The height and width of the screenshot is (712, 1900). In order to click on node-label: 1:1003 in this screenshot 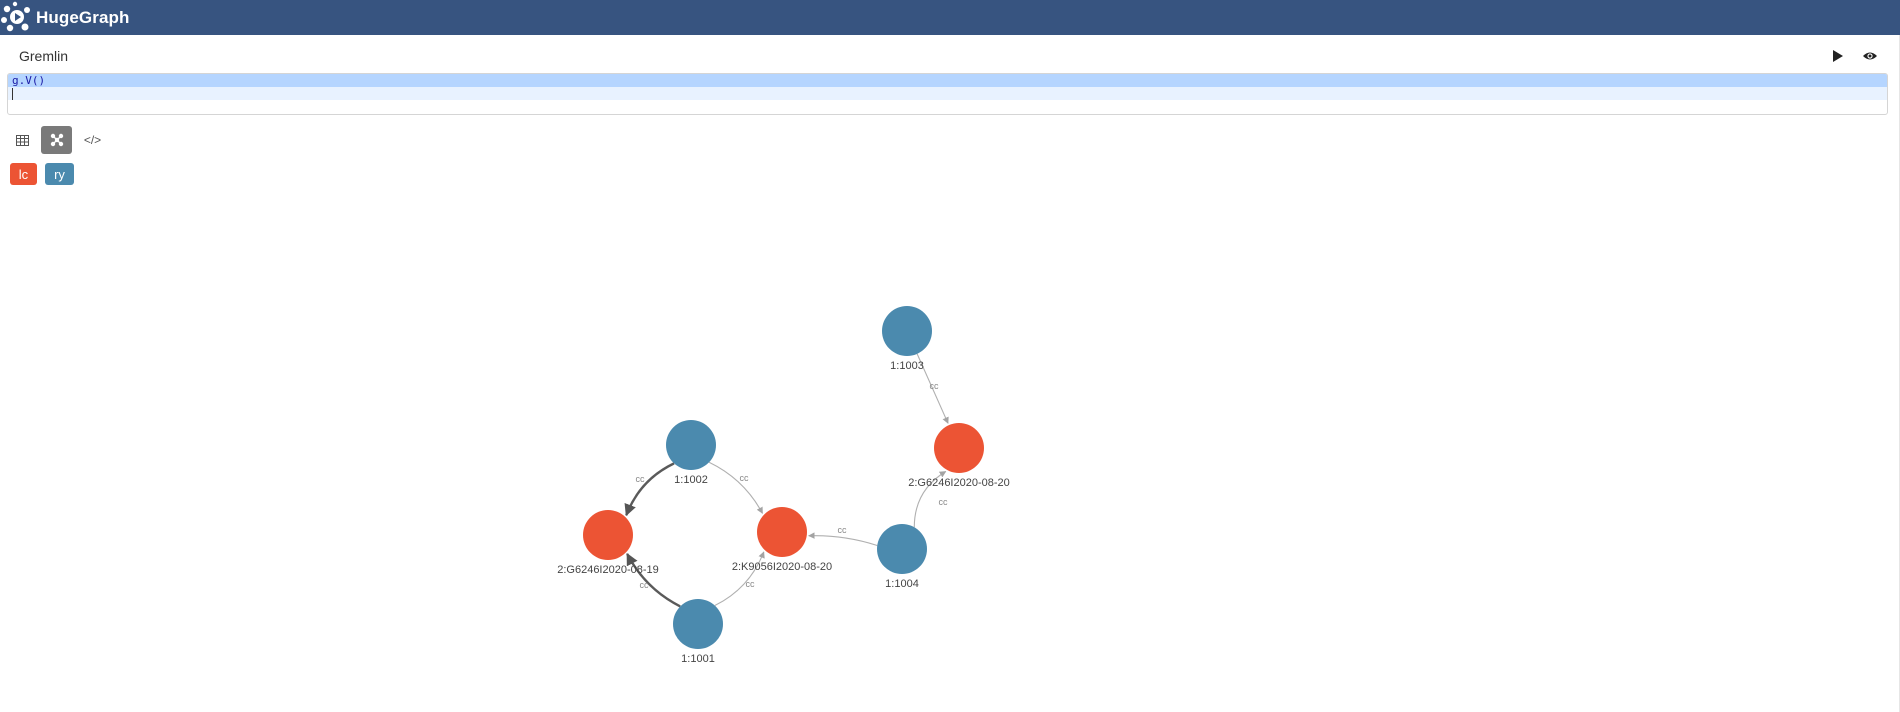, I will do `click(907, 366)`.